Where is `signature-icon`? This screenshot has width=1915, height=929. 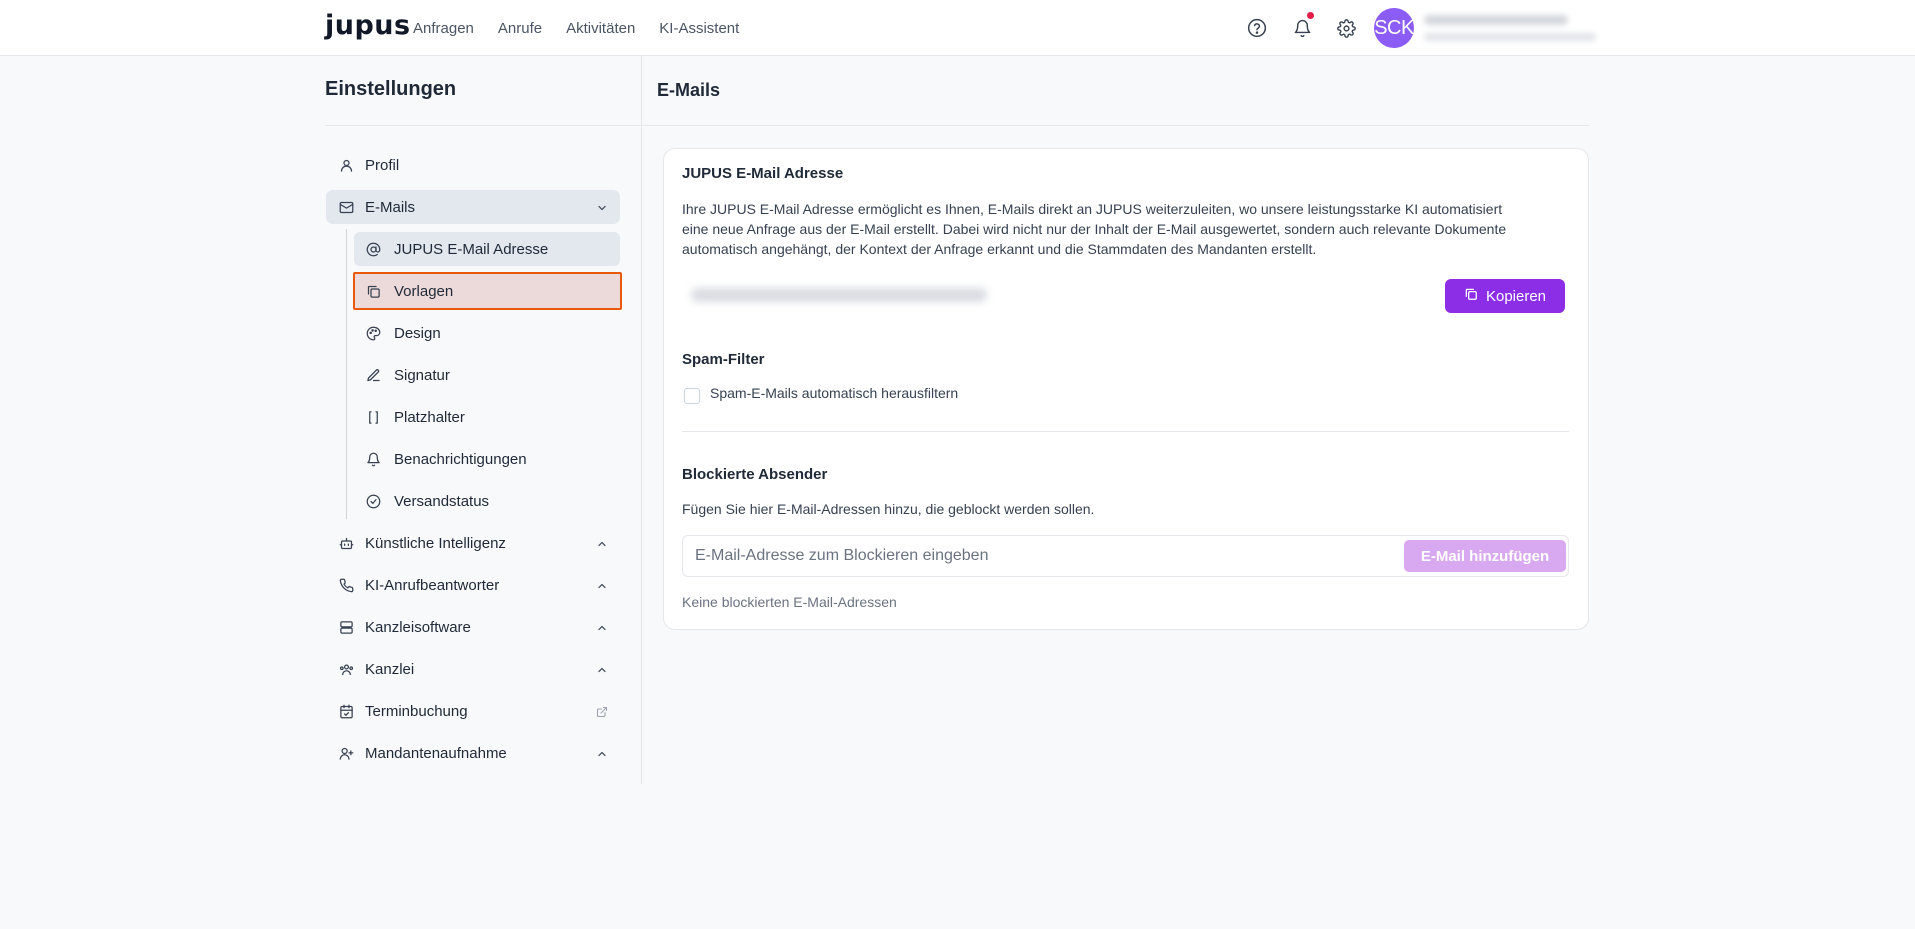
signature-icon is located at coordinates (373, 375).